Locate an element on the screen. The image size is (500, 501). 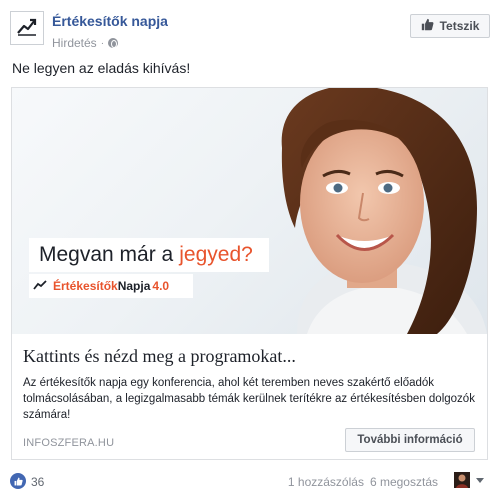
chevron-down-icon is located at coordinates (480, 480).